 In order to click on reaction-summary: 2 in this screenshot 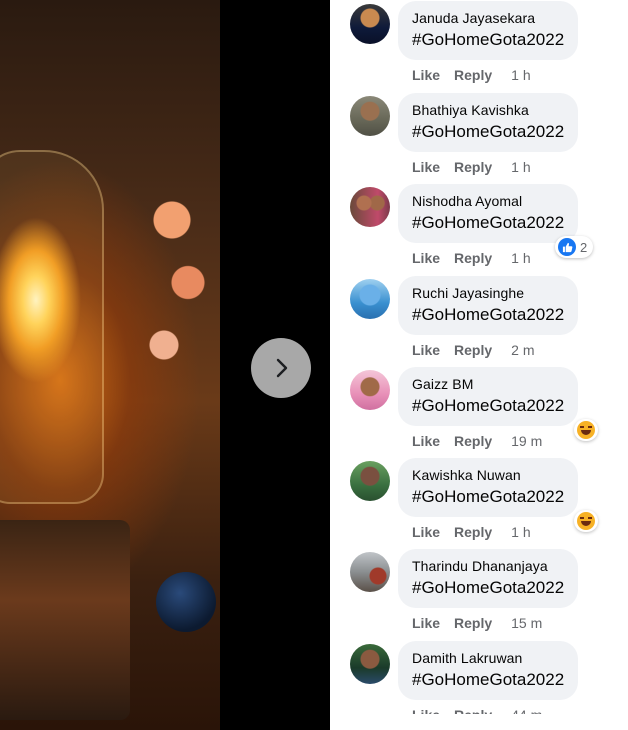, I will do `click(574, 247)`.